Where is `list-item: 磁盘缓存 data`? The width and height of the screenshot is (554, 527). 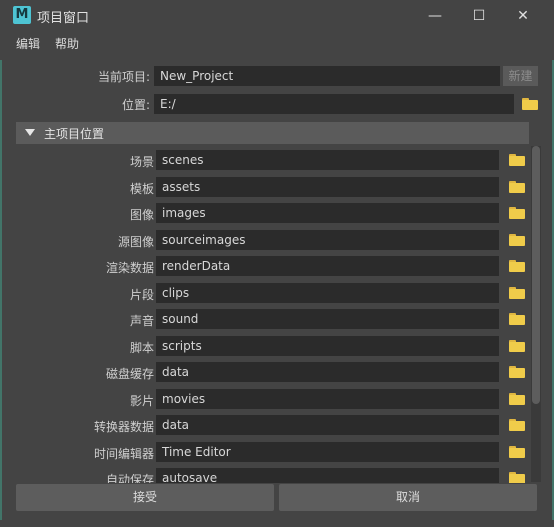
list-item: 磁盘缓存 data is located at coordinates (272, 375).